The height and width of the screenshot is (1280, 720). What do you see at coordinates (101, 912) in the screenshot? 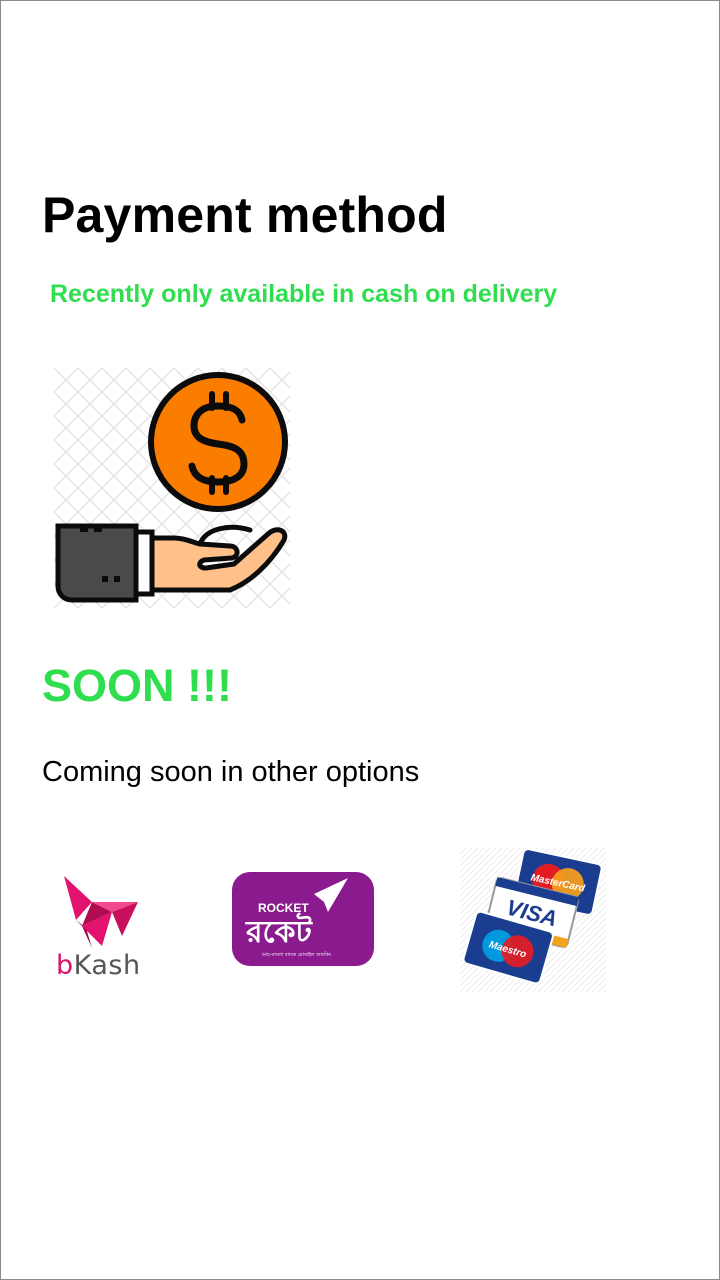
I see `bkash-bird-icon` at bounding box center [101, 912].